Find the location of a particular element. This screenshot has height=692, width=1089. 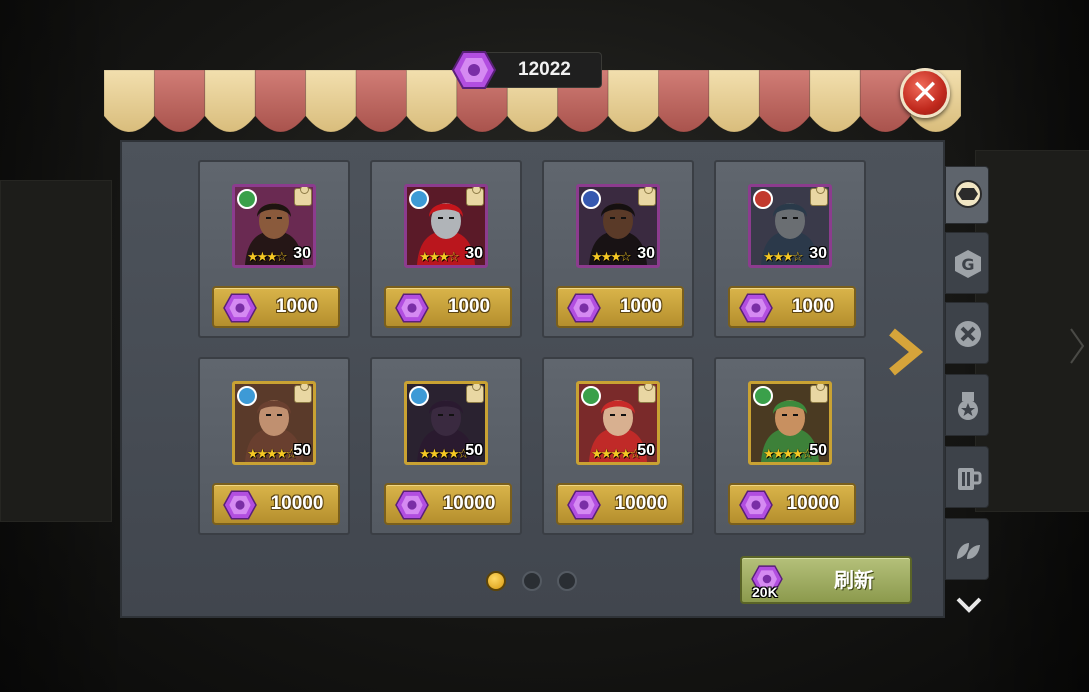

tab-farm-shop is located at coordinates (967, 549).